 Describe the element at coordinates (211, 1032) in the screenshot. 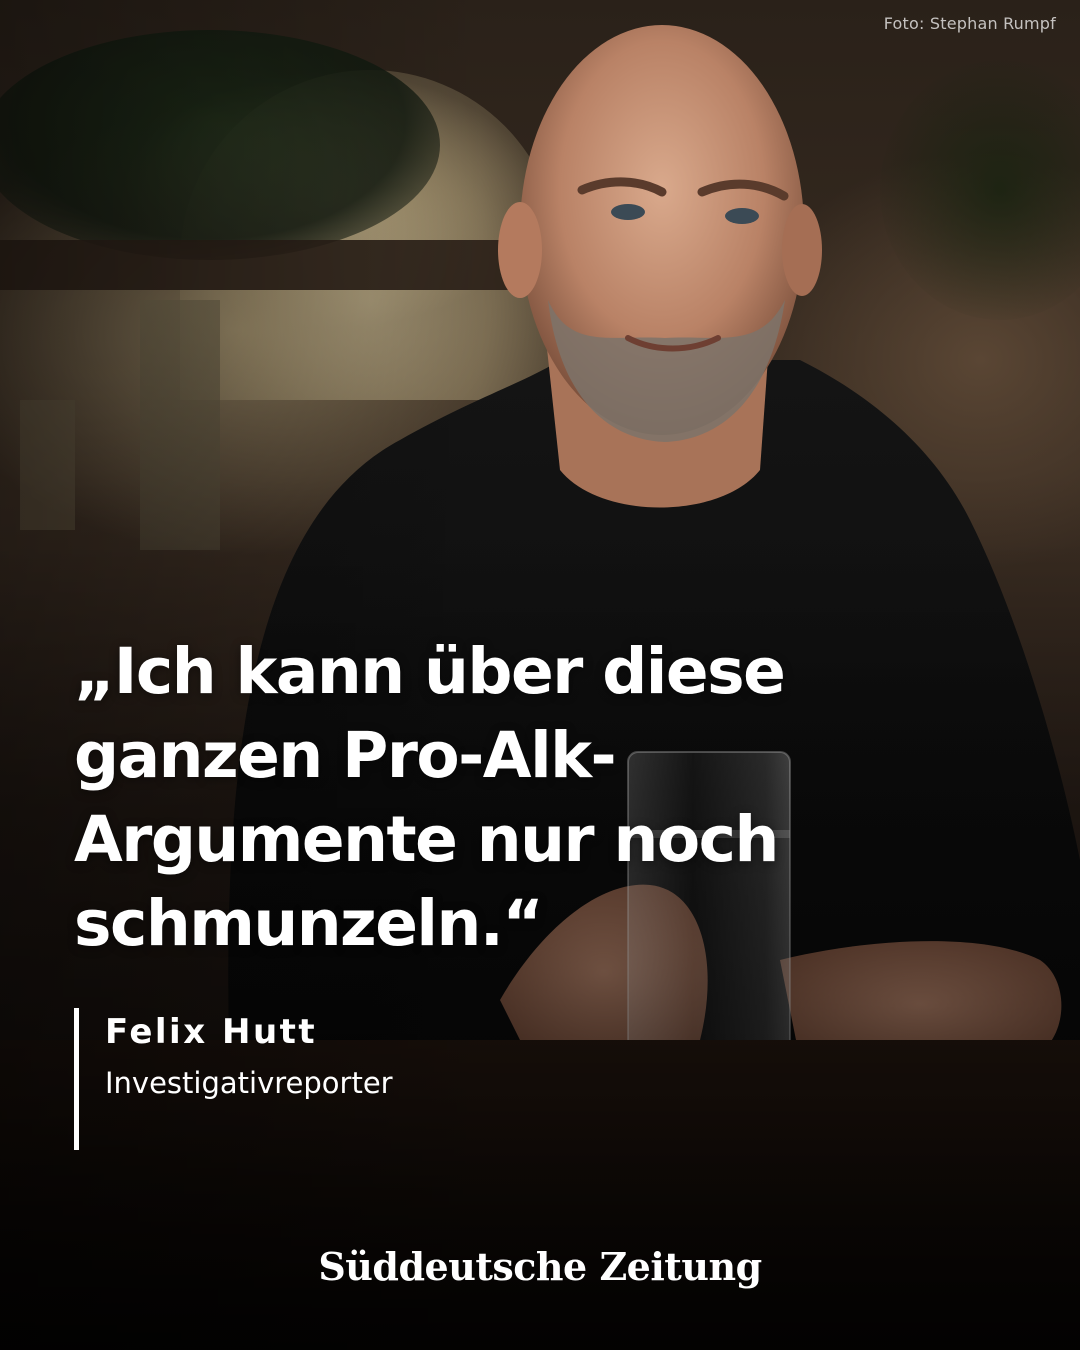

I see `author-name: Felix Hutt` at that location.